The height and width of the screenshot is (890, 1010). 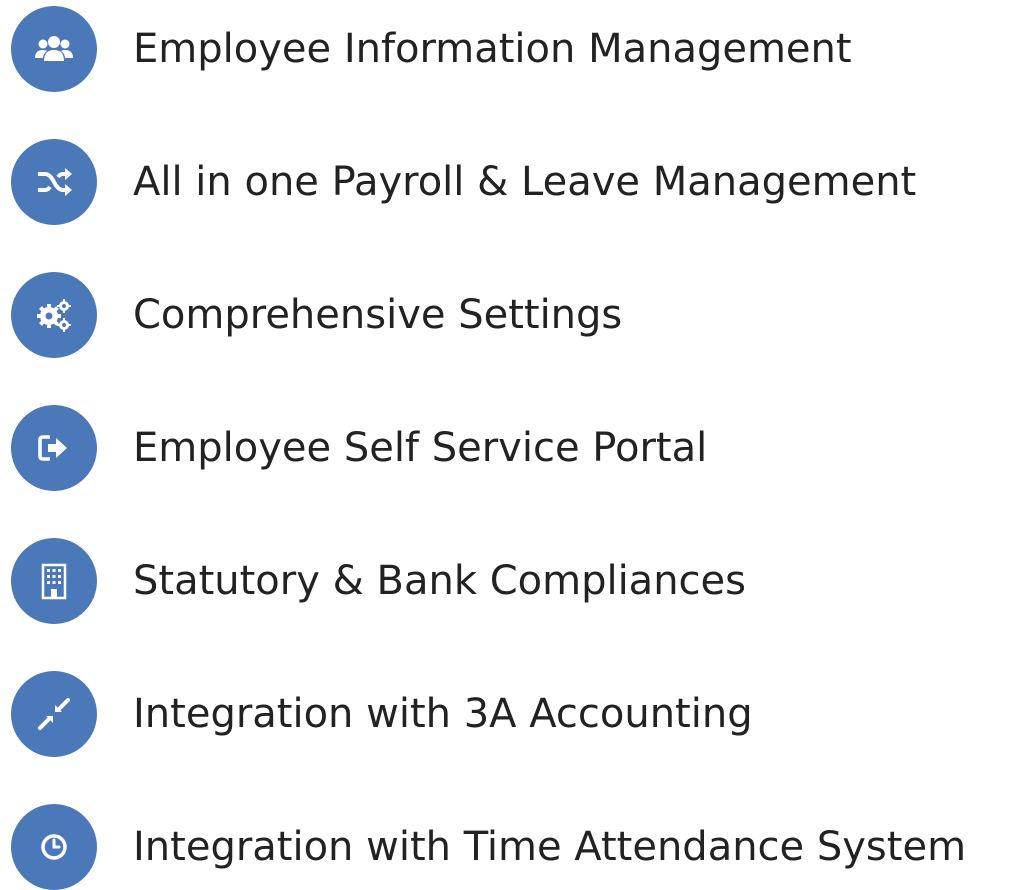 I want to click on feature-item-self-service-portal: Employee Self Service Portal, so click(x=359, y=448).